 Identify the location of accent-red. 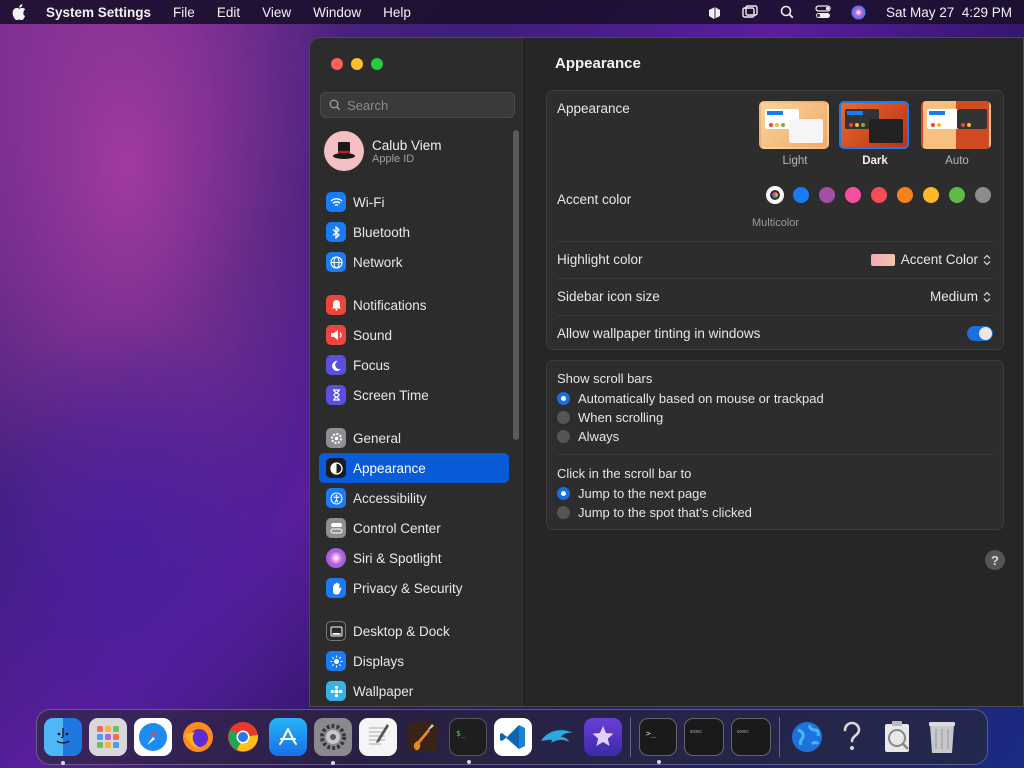
(879, 195).